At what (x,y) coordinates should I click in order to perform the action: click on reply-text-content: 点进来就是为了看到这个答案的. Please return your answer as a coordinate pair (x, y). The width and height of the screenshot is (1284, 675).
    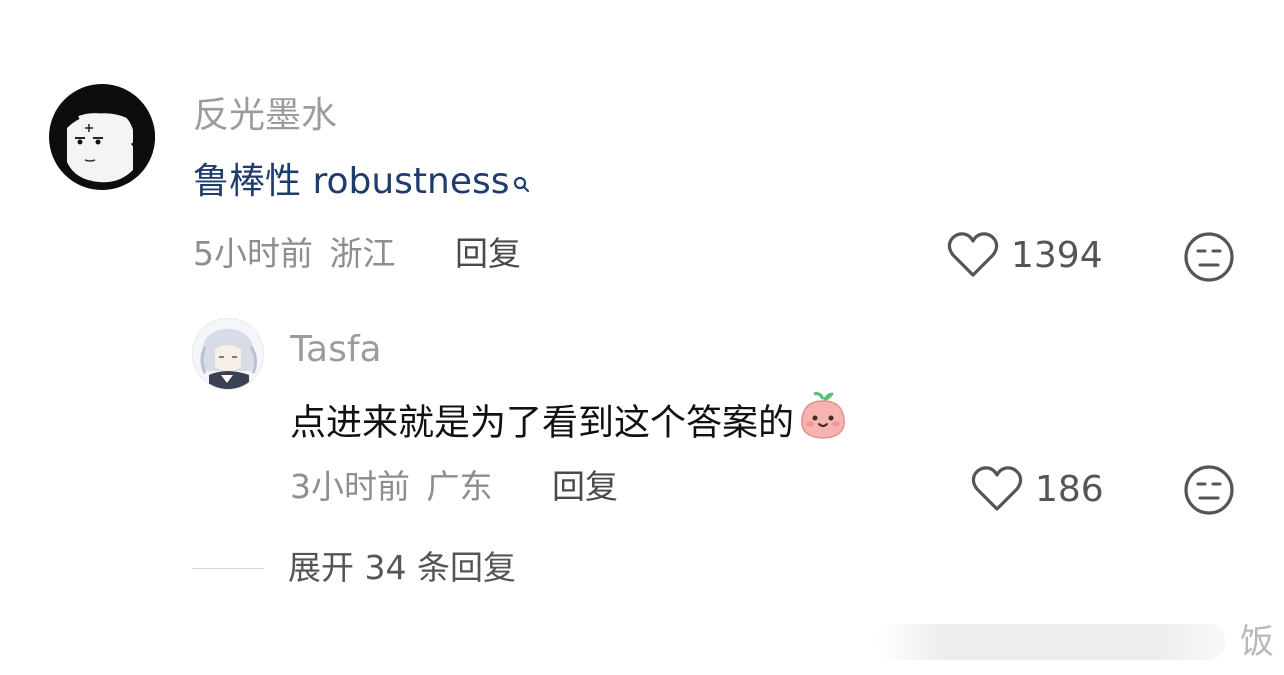
    Looking at the image, I should click on (542, 423).